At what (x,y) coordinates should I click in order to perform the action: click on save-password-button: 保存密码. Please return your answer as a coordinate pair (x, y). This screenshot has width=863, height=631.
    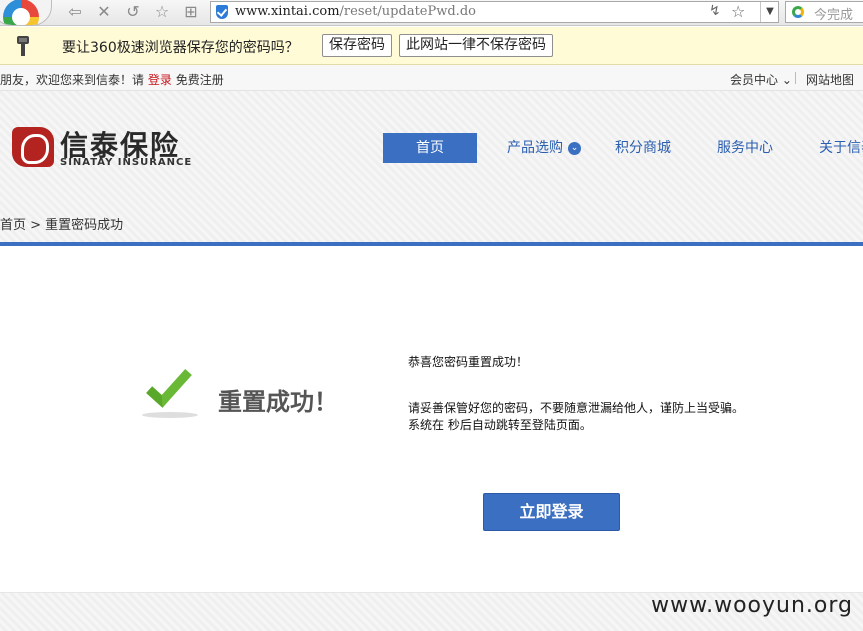
    Looking at the image, I should click on (357, 45).